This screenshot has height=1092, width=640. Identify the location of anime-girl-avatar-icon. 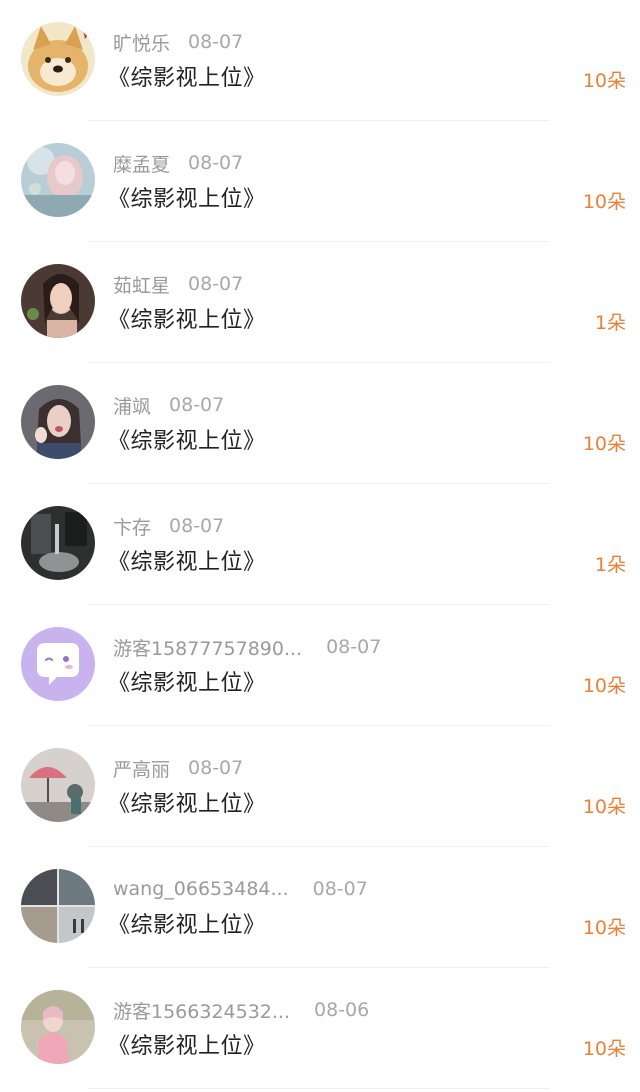
(58, 180).